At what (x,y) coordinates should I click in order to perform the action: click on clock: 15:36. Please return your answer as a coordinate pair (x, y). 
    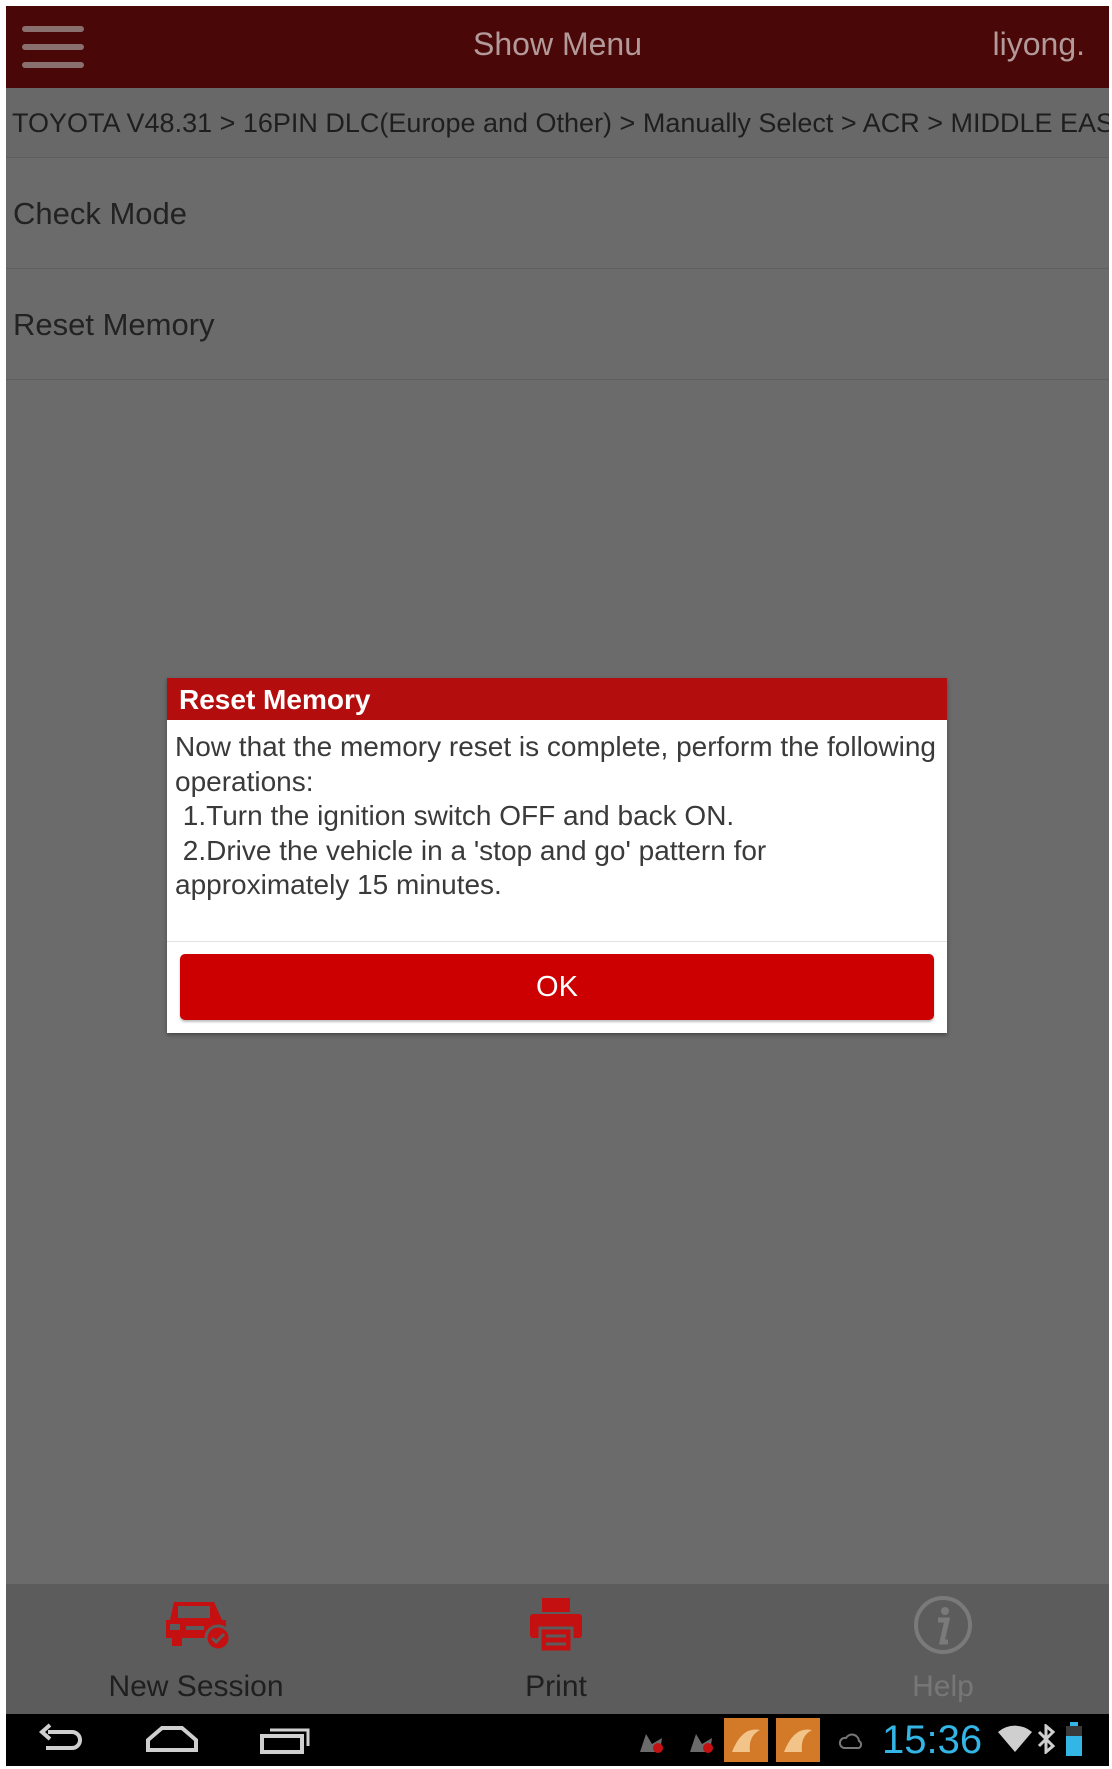
    Looking at the image, I should click on (932, 1740).